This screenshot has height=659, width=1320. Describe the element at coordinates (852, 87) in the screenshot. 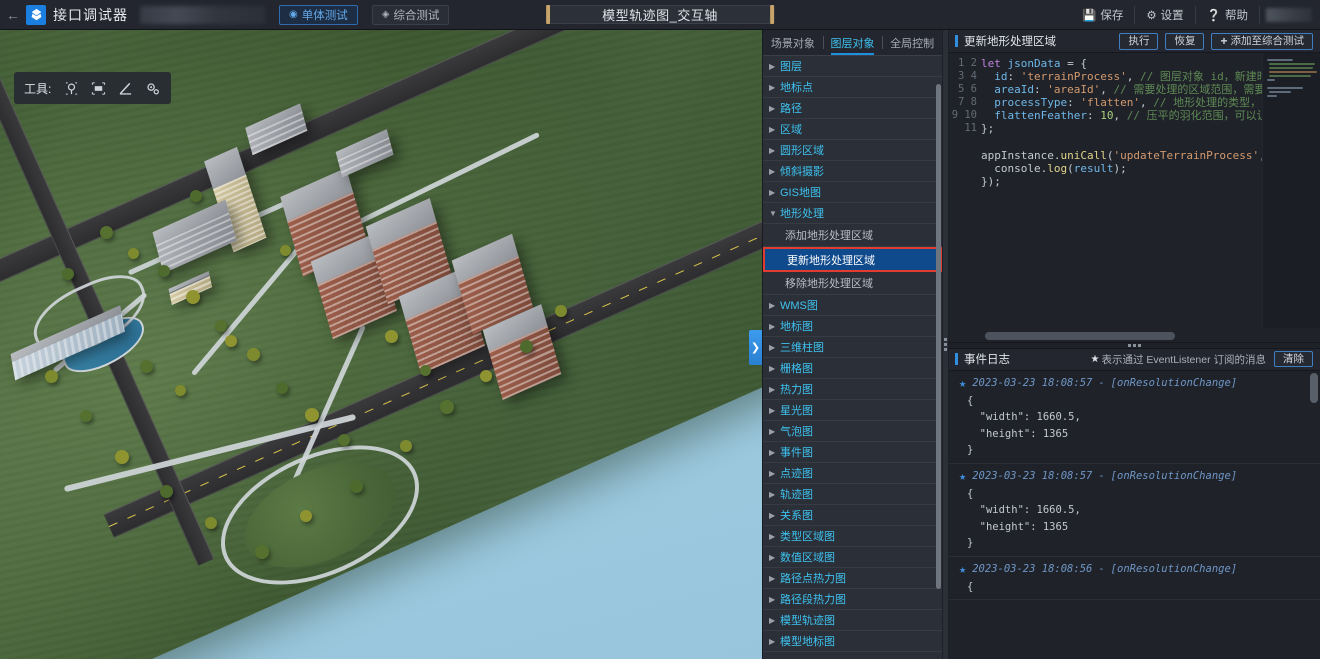

I see `tree-item-landmark-point: ▶ 地标点` at that location.